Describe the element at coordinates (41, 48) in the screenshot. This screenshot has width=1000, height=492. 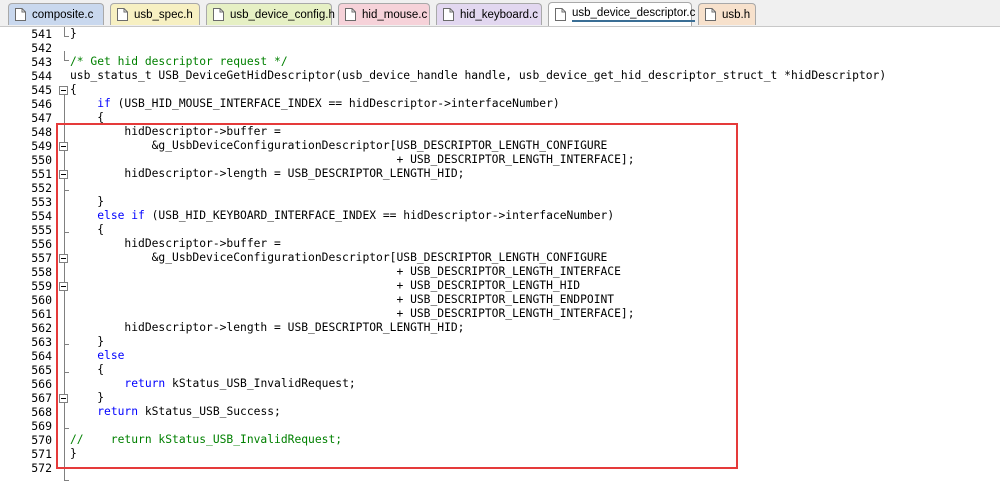
I see `line-number: 542` at that location.